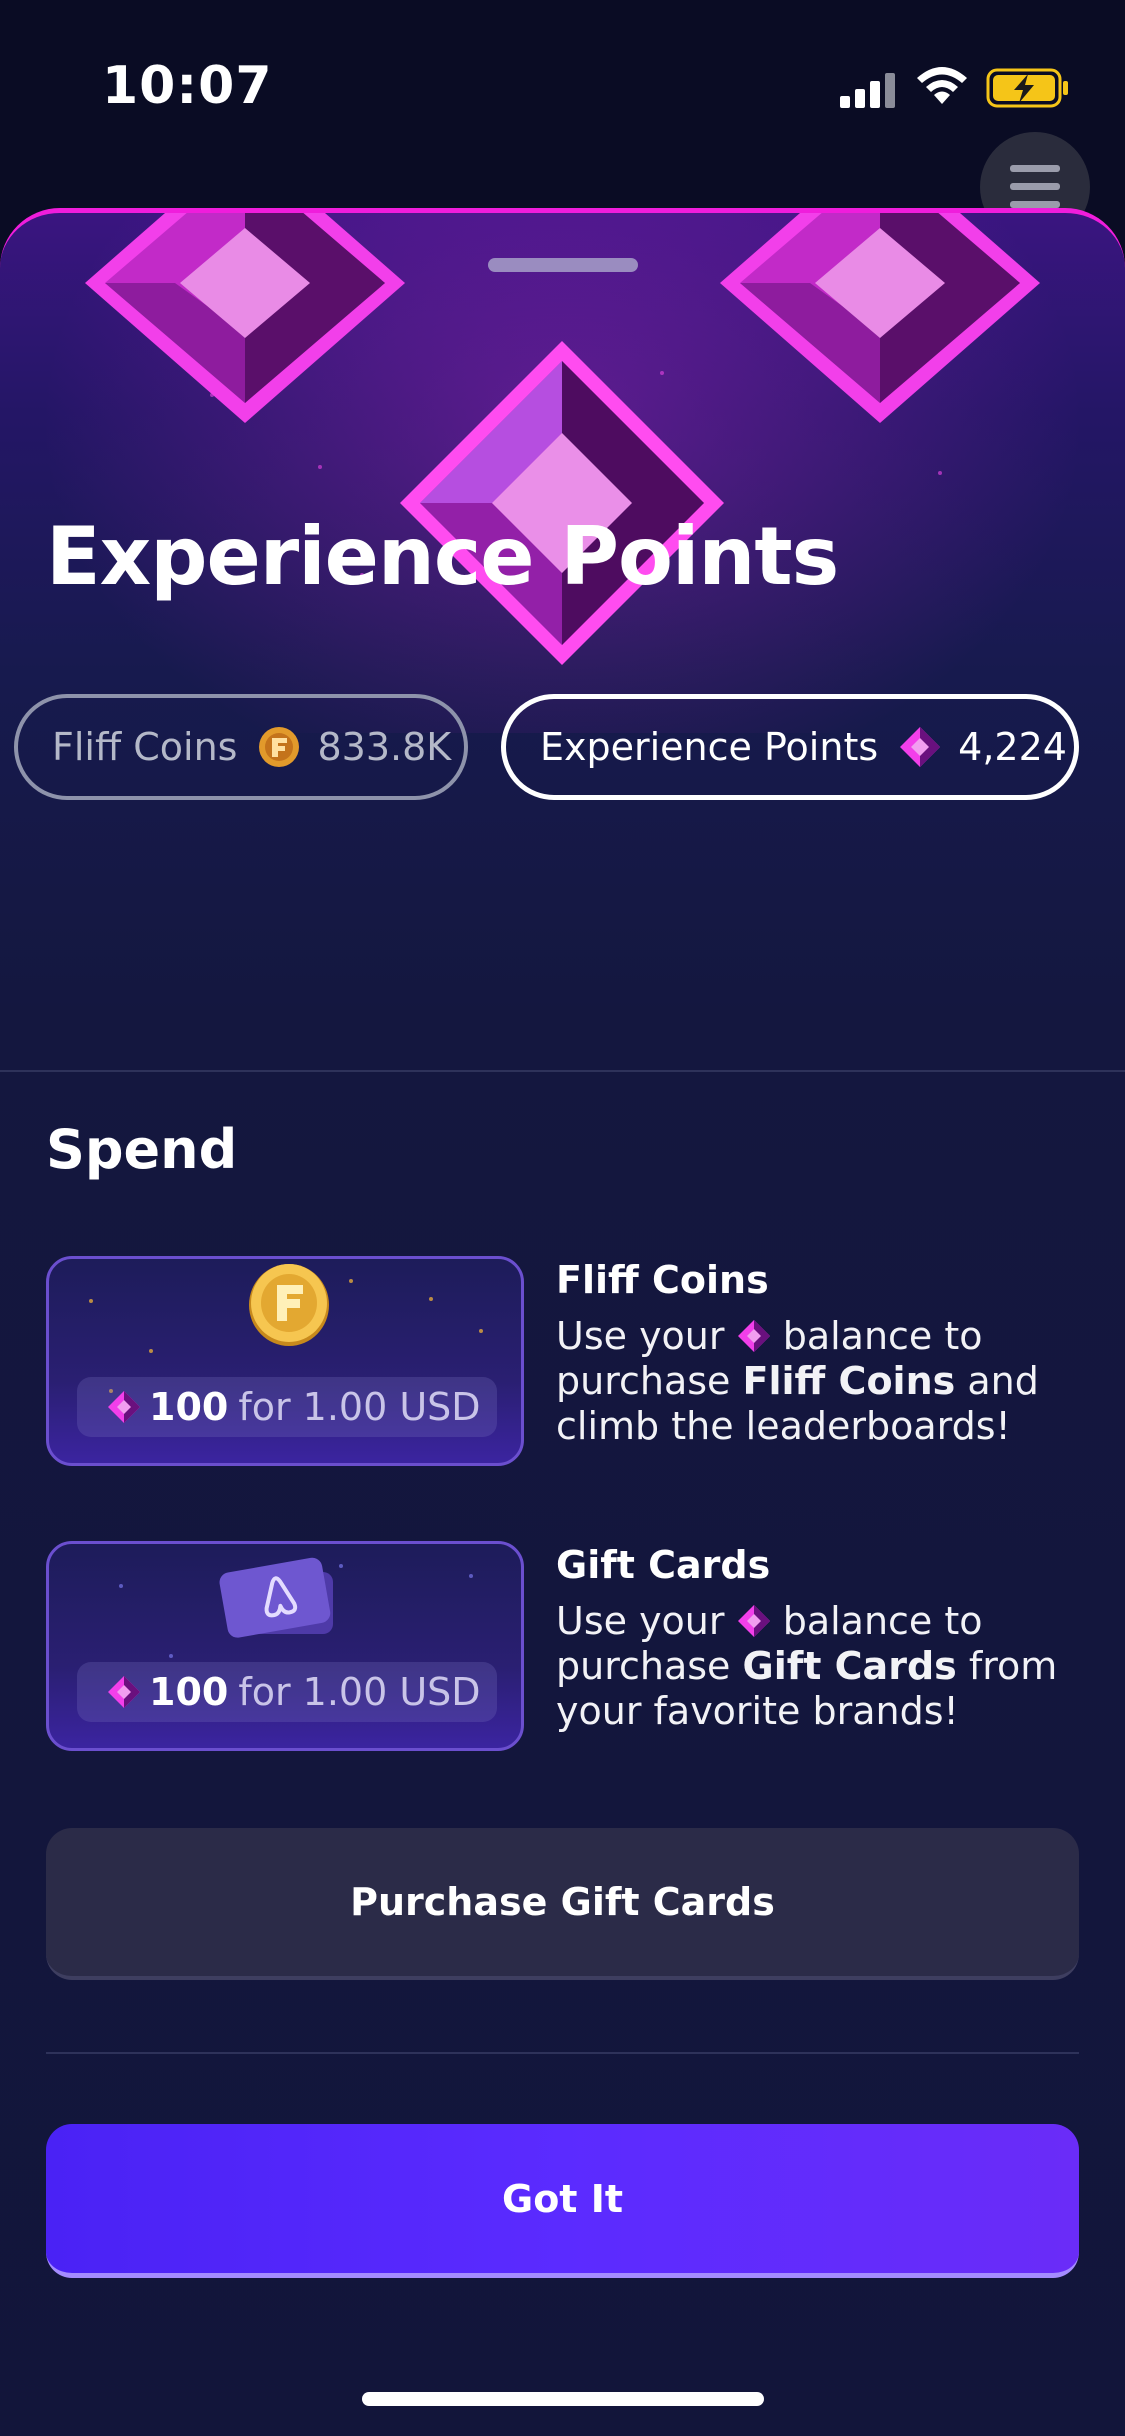 The height and width of the screenshot is (2436, 1125). I want to click on spend-heading: Spend, so click(142, 1149).